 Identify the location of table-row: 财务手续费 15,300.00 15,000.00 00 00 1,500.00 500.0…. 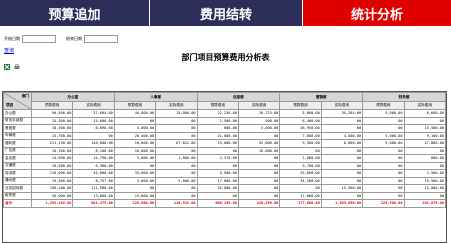
(224, 120).